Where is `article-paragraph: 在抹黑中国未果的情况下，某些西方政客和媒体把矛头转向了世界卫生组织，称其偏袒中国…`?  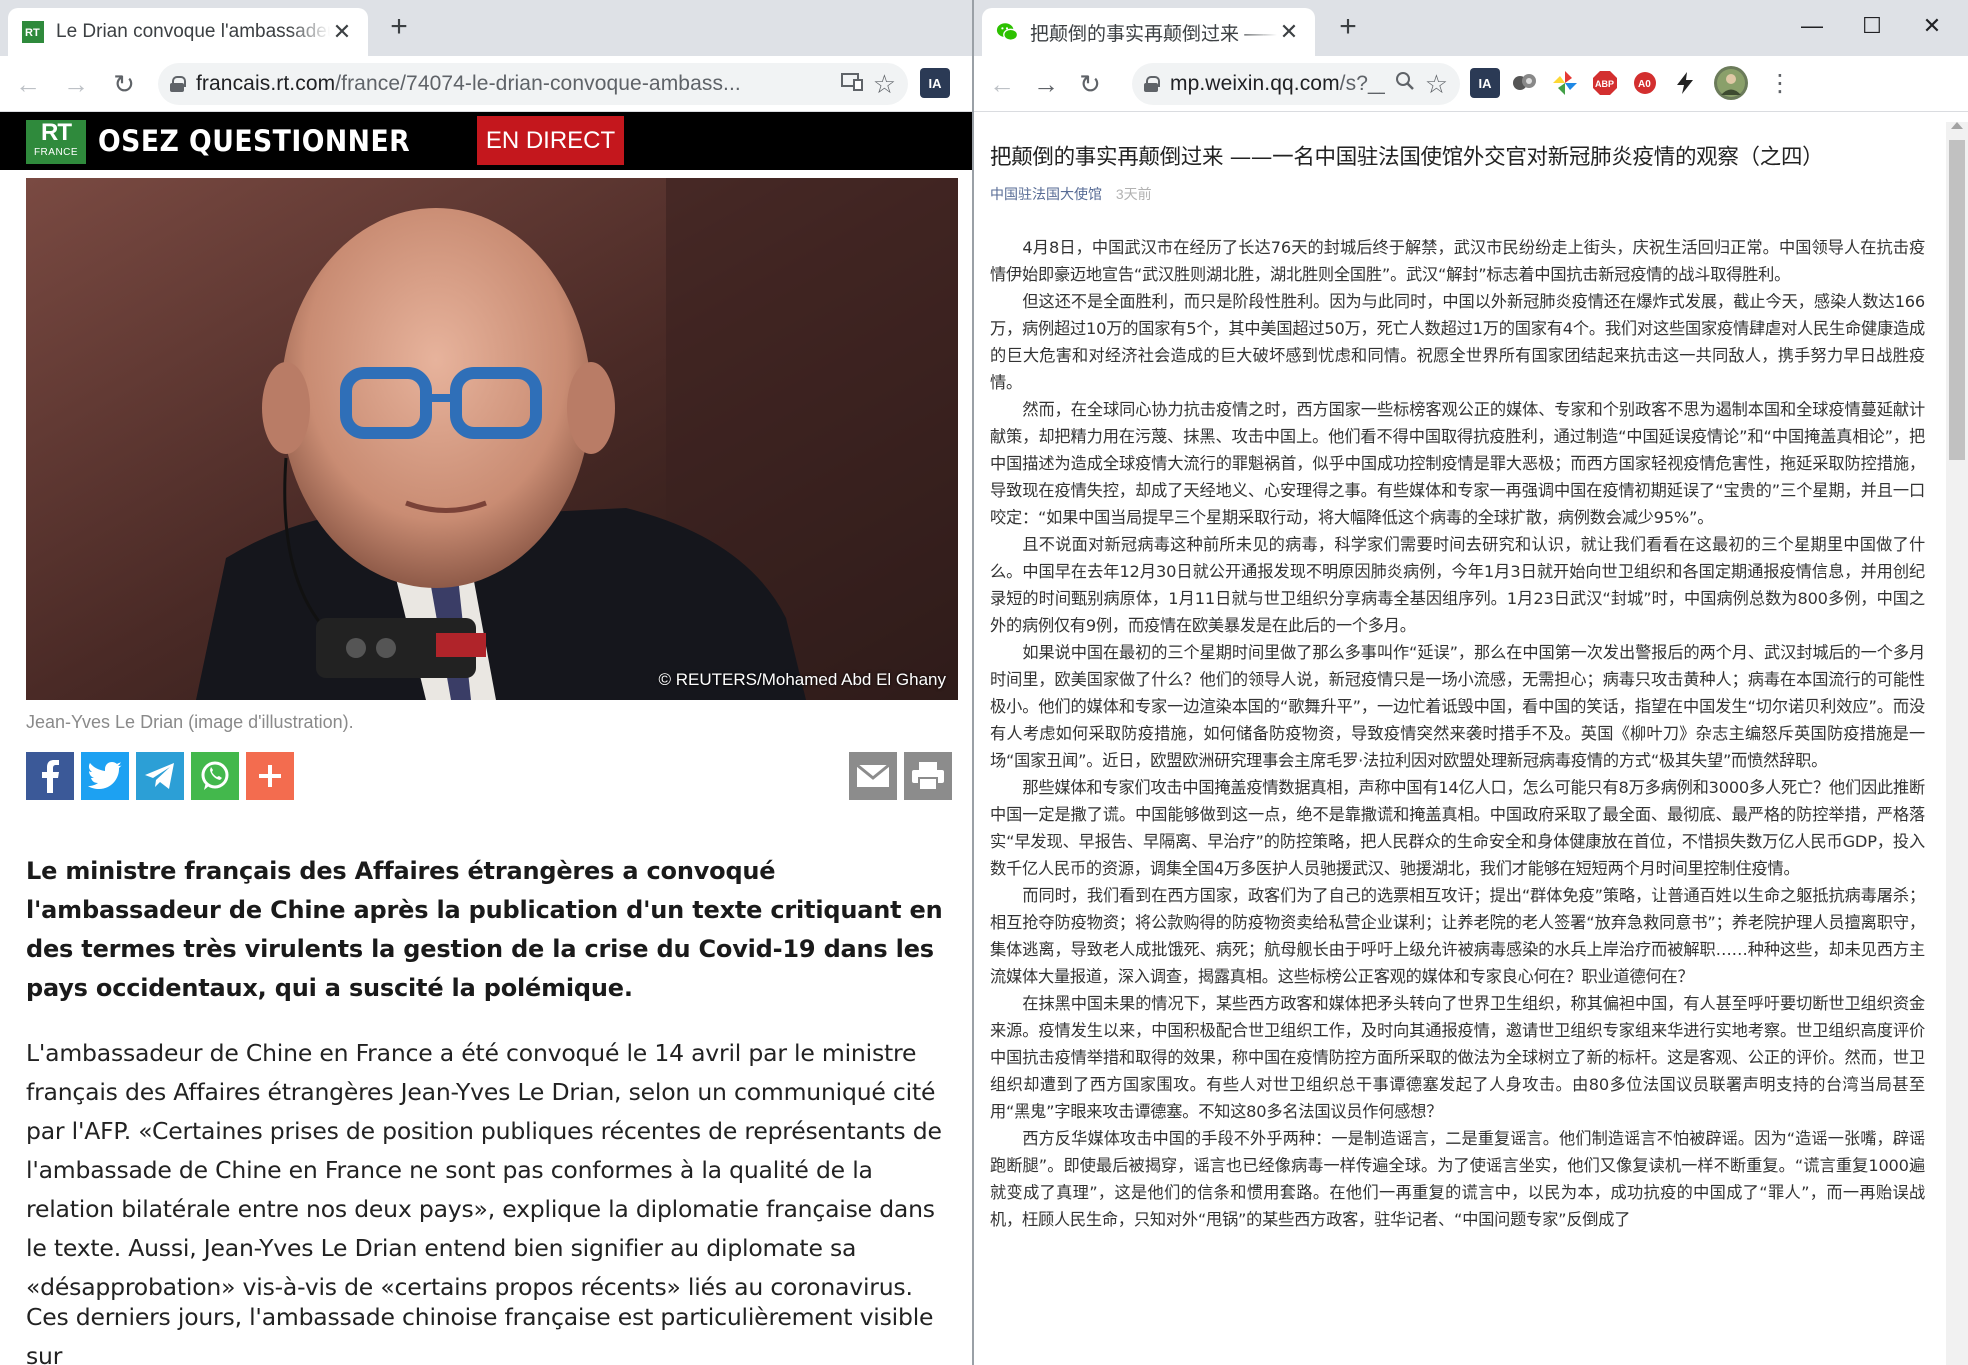
article-paragraph: 在抹黑中国未果的情况下，某些西方政客和媒体把矛头转向了世界卫生组织，称其偏袒中国… is located at coordinates (1457, 1057).